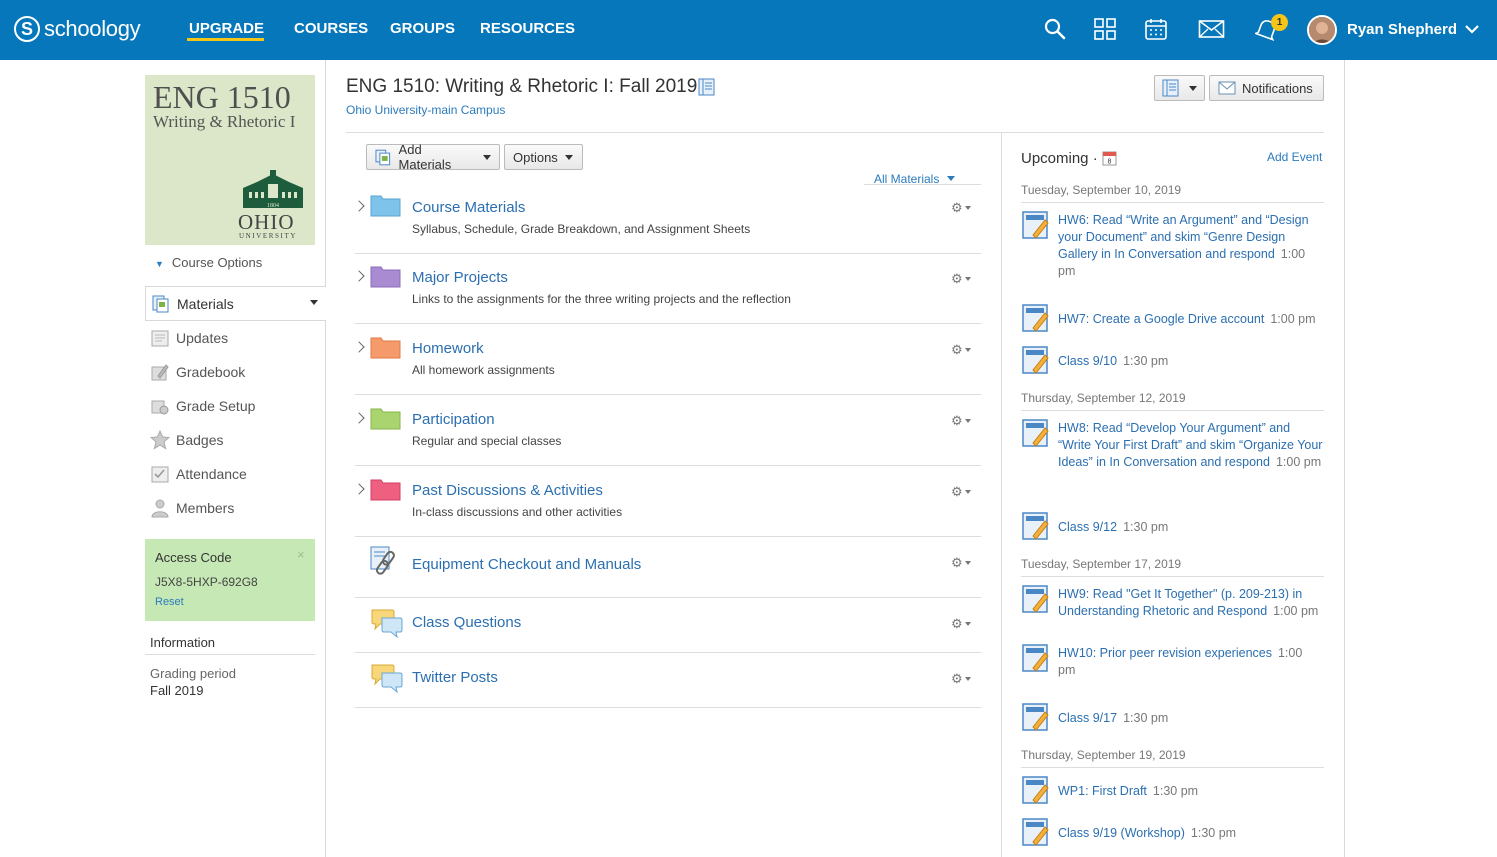  Describe the element at coordinates (1109, 158) in the screenshot. I see `calendar-icon: 8` at that location.